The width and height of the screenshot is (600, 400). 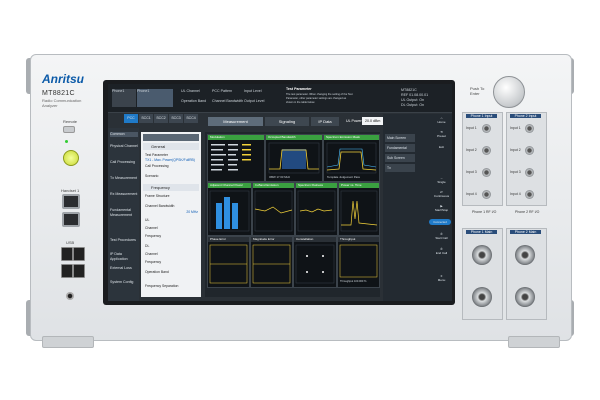 I want to click on phone2-input-title: Phone 2 Input, so click(x=525, y=116).